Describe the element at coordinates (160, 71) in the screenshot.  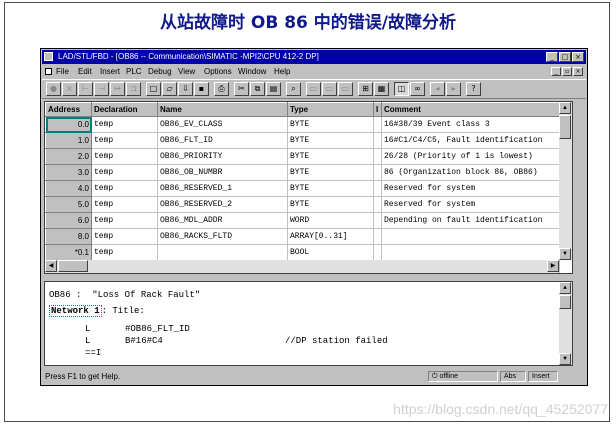
I see `menu-debug: Debug` at that location.